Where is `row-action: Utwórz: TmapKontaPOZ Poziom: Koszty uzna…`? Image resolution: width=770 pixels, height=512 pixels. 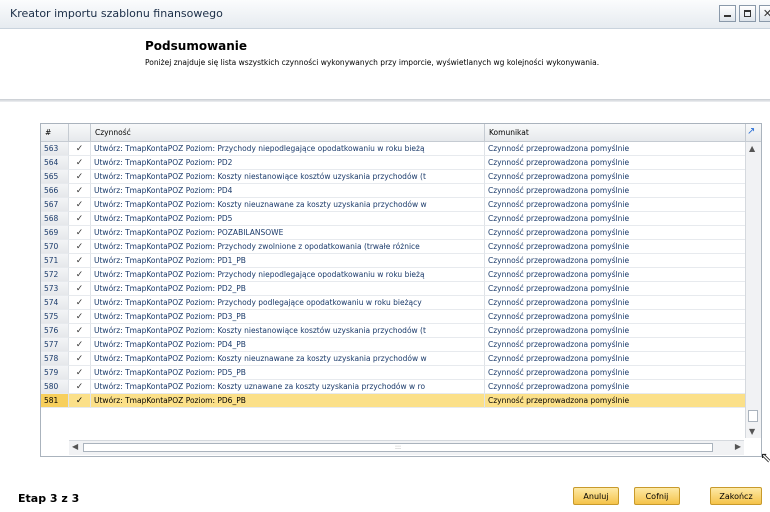 row-action: Utwórz: TmapKontaPOZ Poziom: Koszty uzna… is located at coordinates (288, 387).